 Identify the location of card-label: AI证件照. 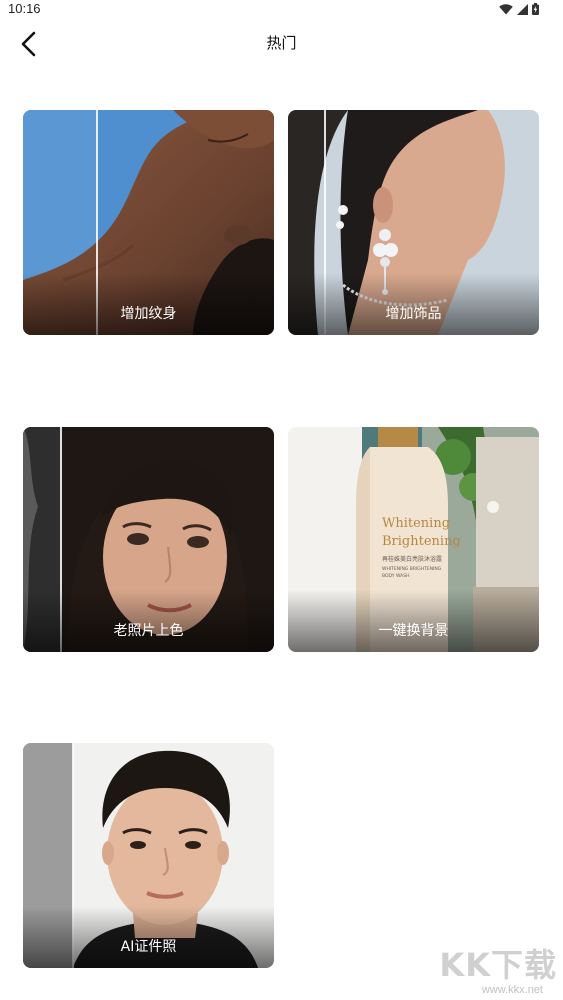
(148, 947).